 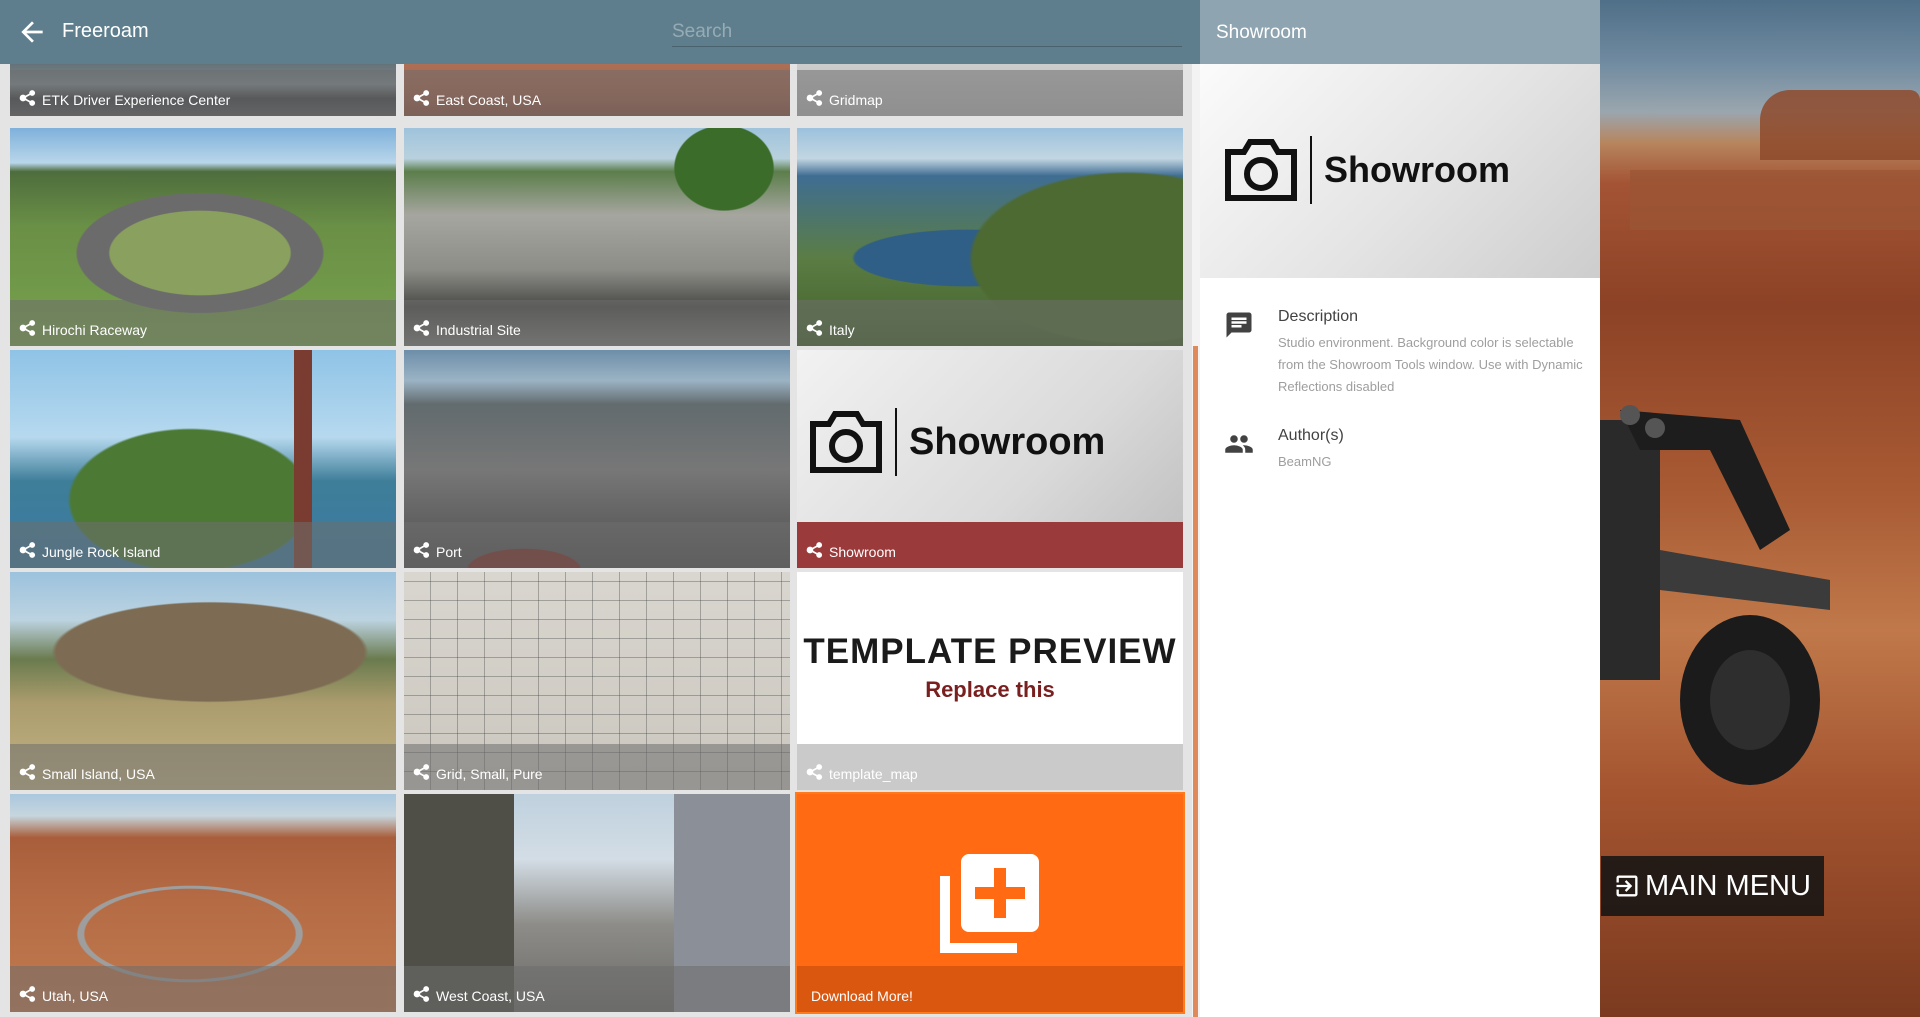 What do you see at coordinates (203, 681) in the screenshot?
I see `level-tile-small-island: Small Island, USA` at bounding box center [203, 681].